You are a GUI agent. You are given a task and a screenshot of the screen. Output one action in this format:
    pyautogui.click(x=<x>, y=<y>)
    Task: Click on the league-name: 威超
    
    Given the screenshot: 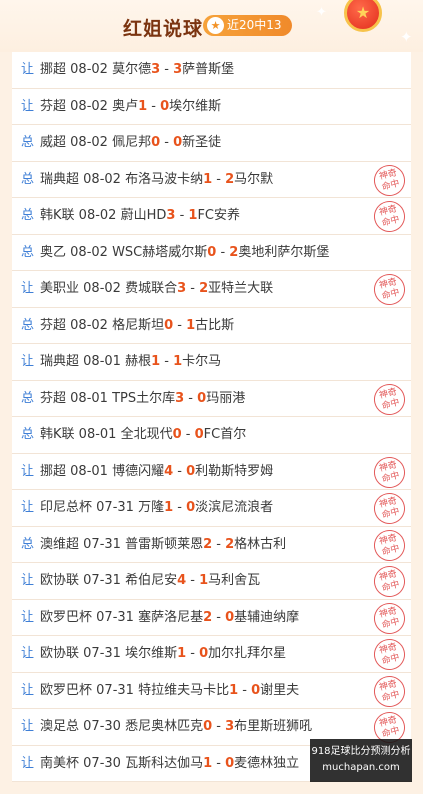 What is the action you would take?
    pyautogui.click(x=53, y=142)
    